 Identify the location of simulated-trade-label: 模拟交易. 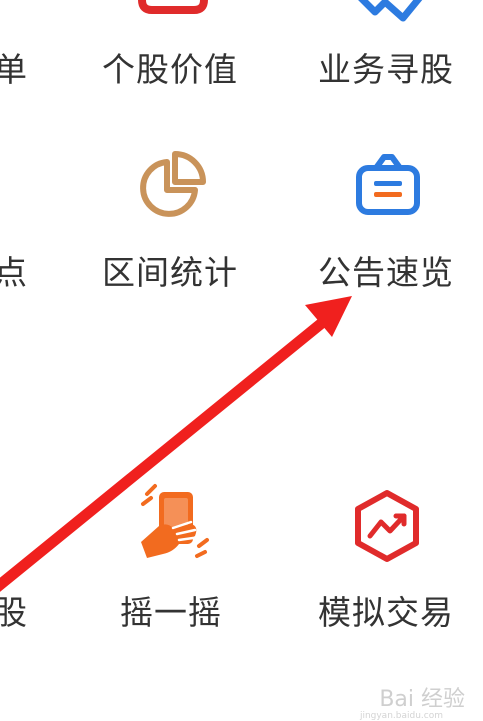
(386, 612).